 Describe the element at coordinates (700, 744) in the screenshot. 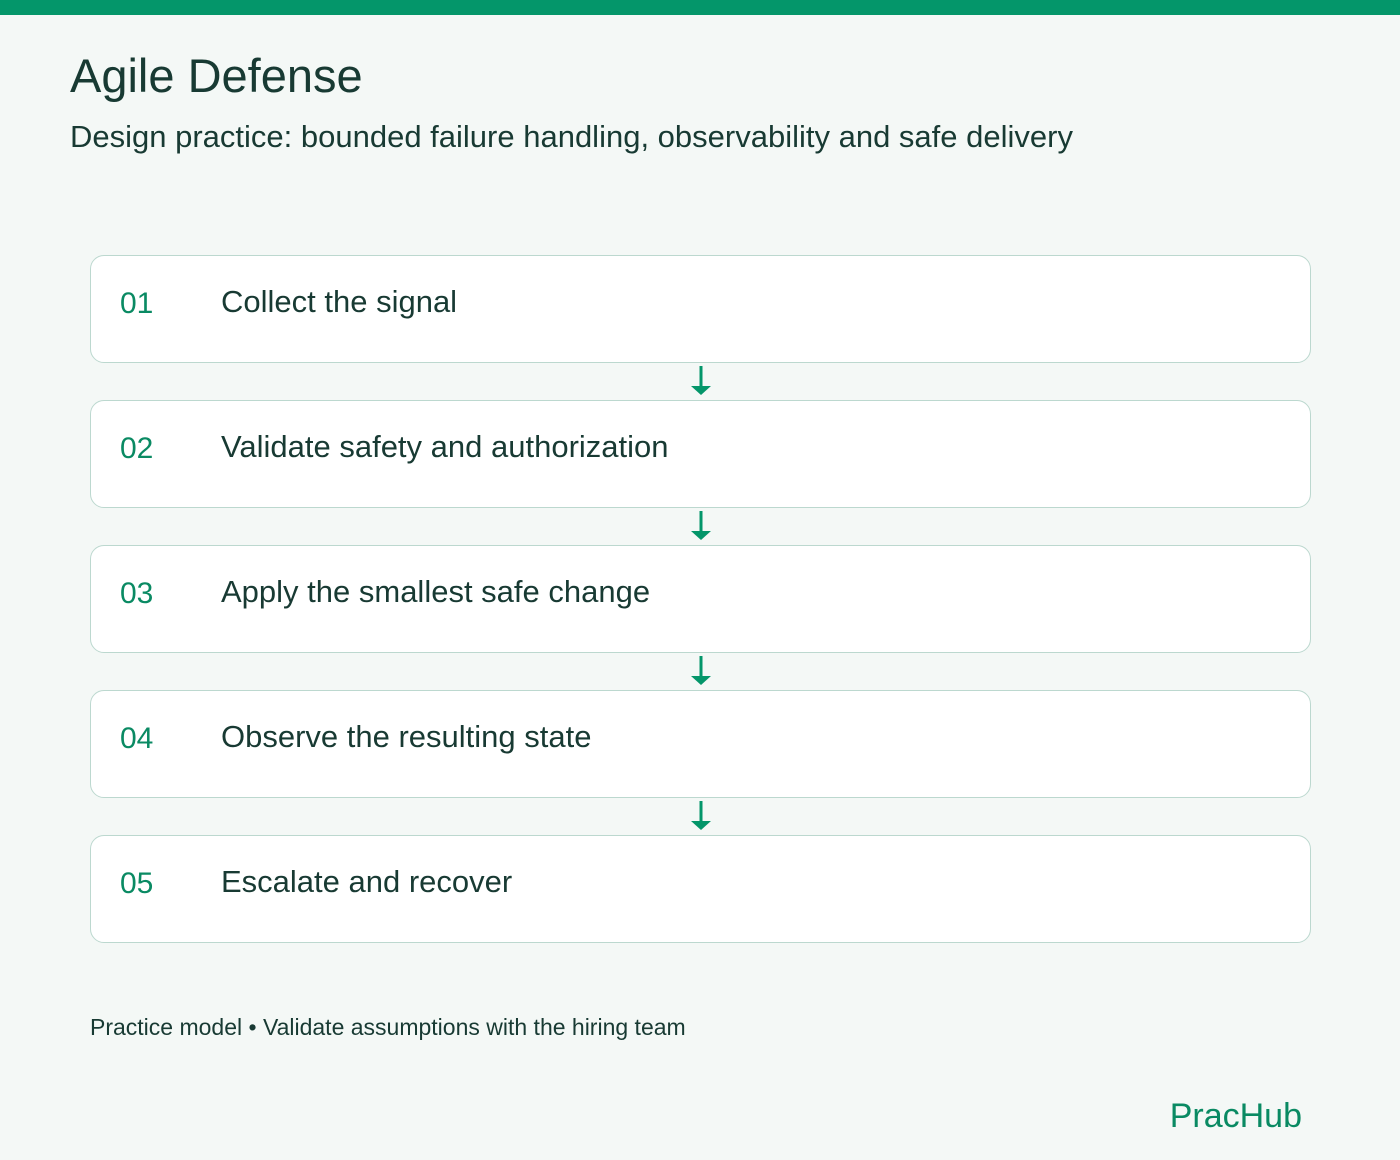

I see `step-card-4: 04 Observe the resulting state` at that location.